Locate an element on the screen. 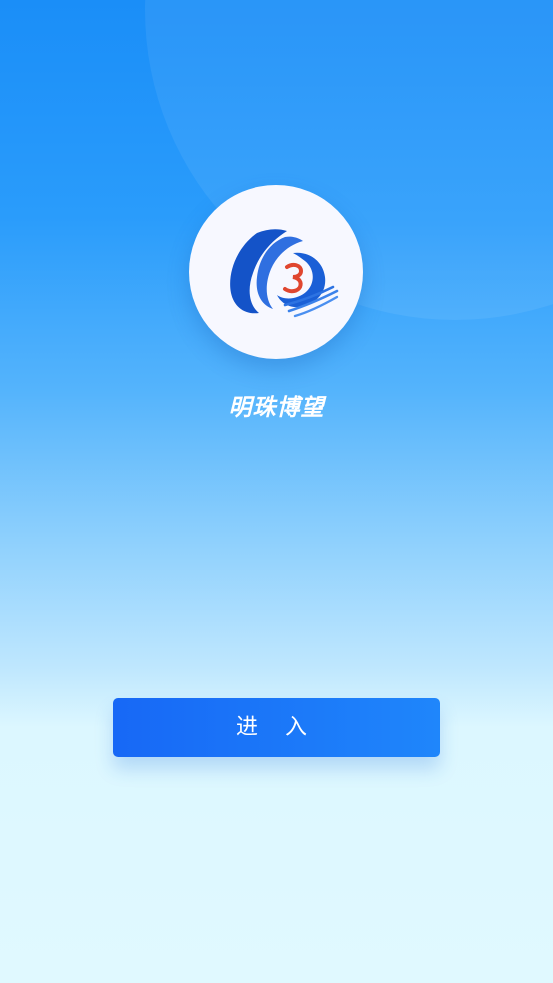 The height and width of the screenshot is (983, 553). brand-name: 明珠博望 is located at coordinates (276, 408).